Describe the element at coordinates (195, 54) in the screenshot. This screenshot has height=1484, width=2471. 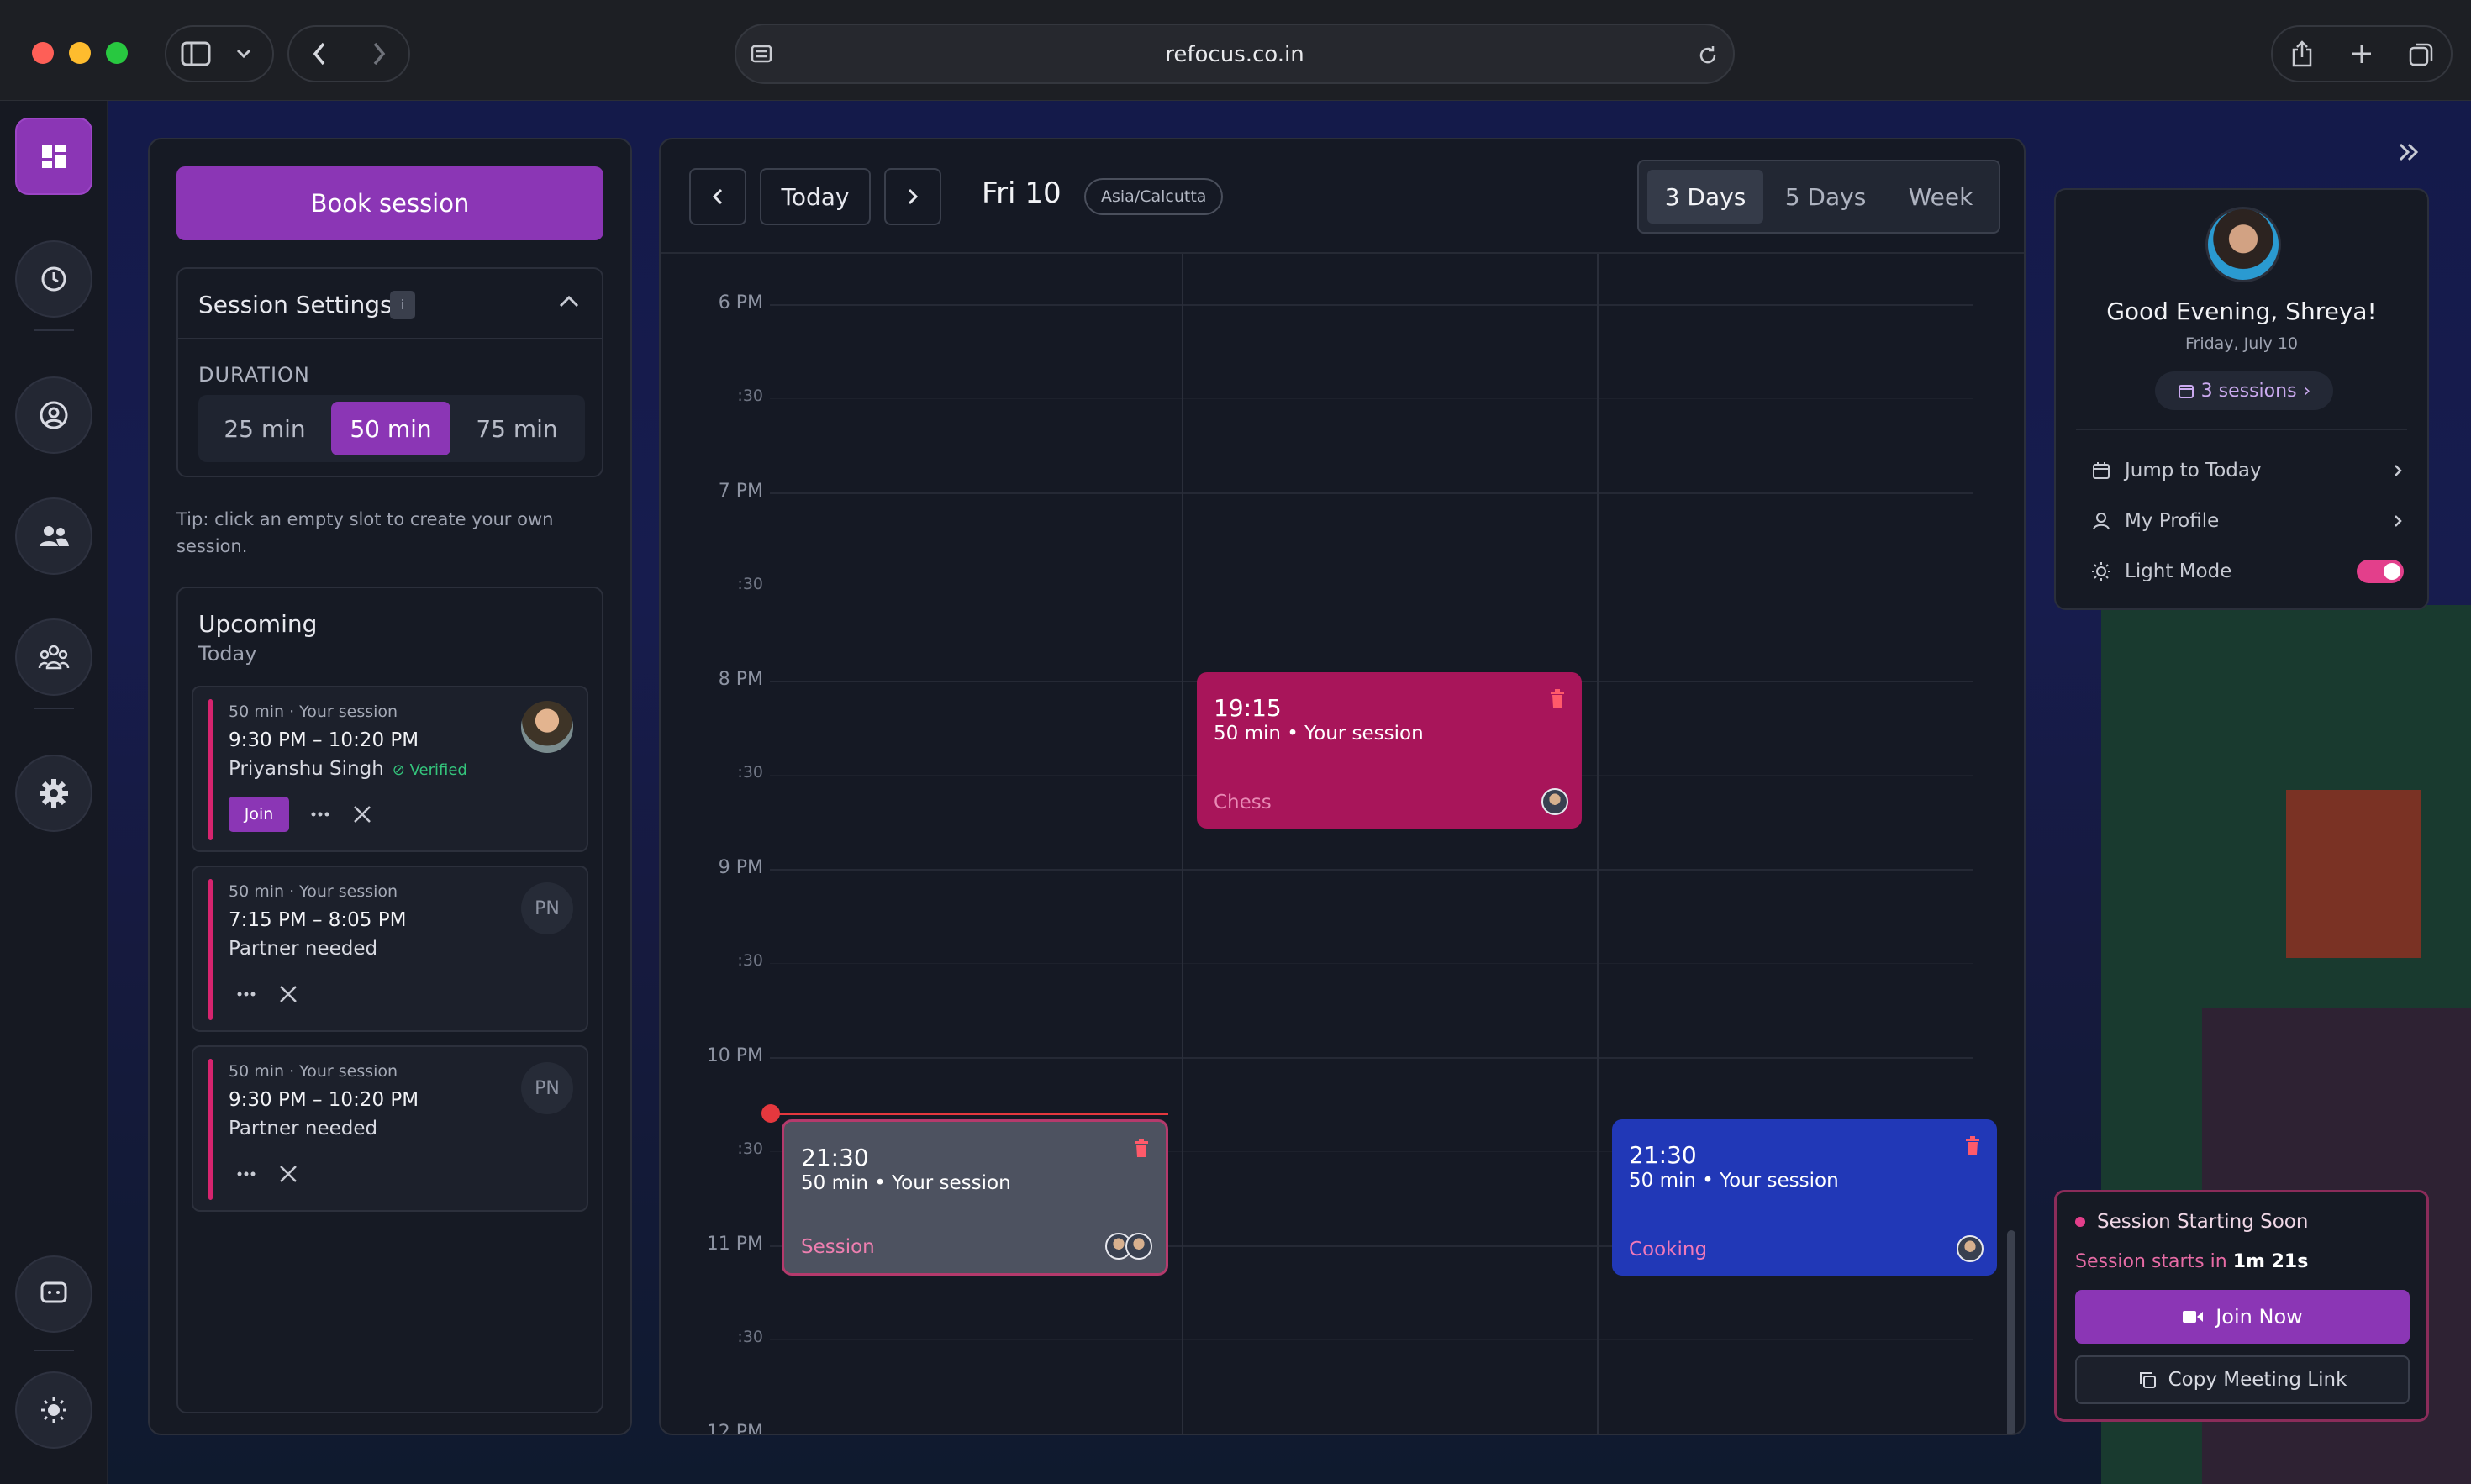
I see `sidebar-toggle-icon` at that location.